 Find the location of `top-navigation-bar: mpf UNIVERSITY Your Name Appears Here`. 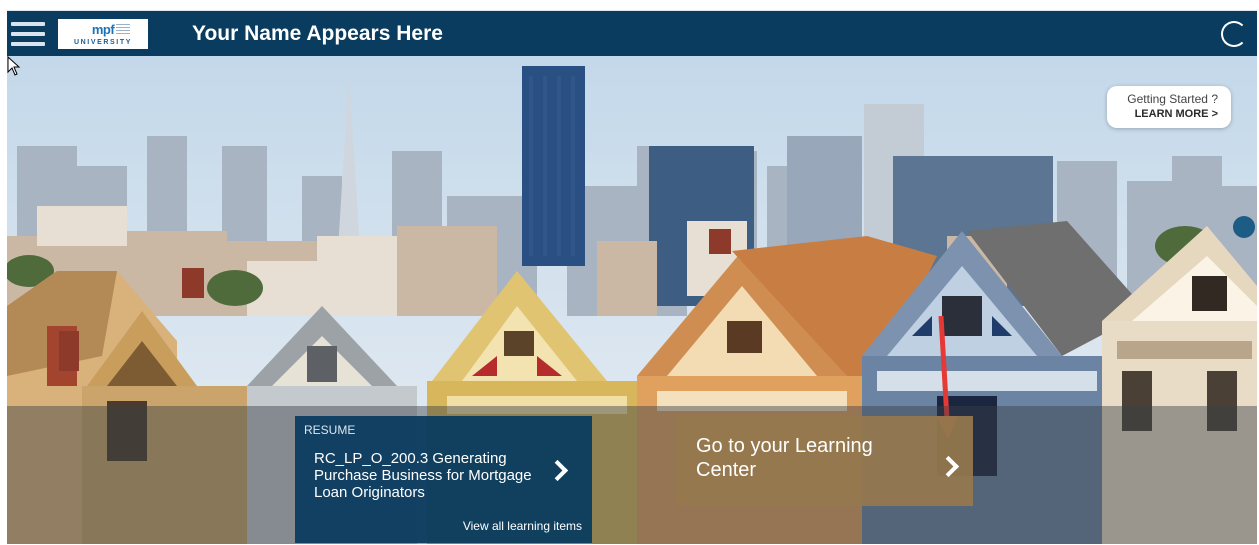

top-navigation-bar: mpf UNIVERSITY Your Name Appears Here is located at coordinates (632, 33).